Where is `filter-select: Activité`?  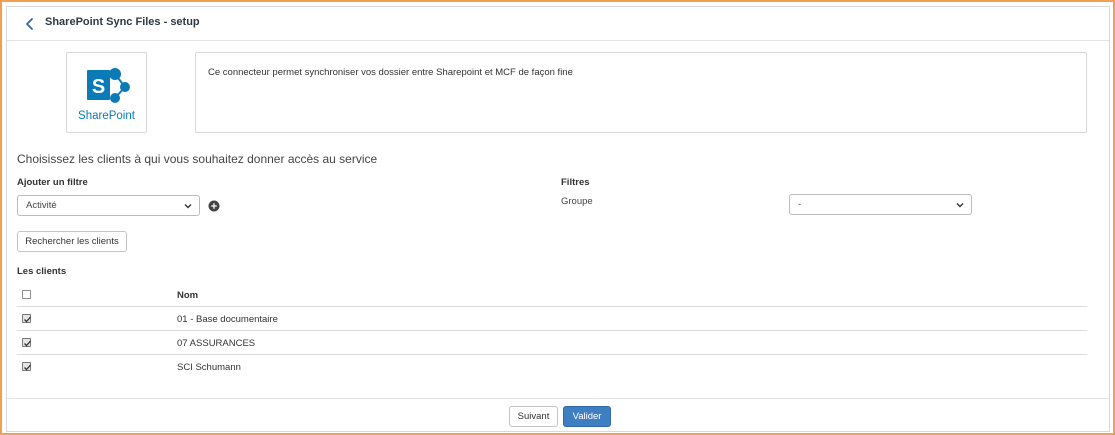 filter-select: Activité is located at coordinates (108, 205).